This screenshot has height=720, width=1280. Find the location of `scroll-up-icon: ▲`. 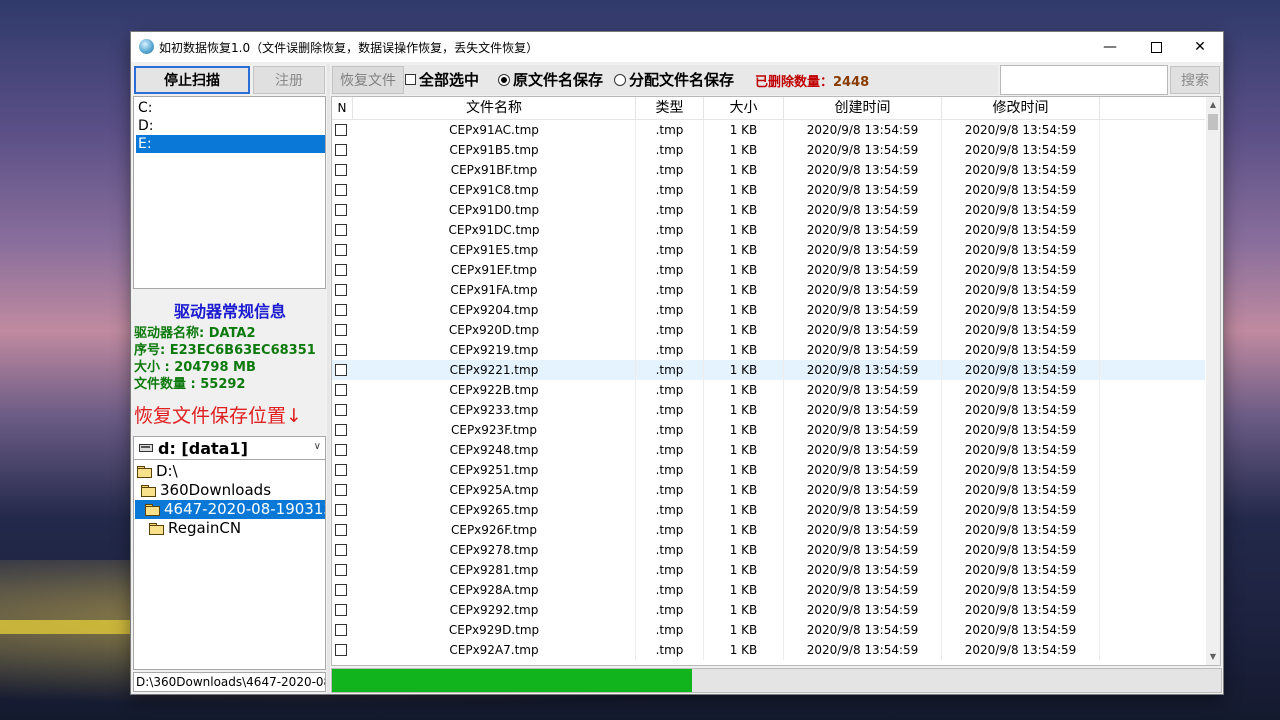

scroll-up-icon: ▲ is located at coordinates (1213, 105).